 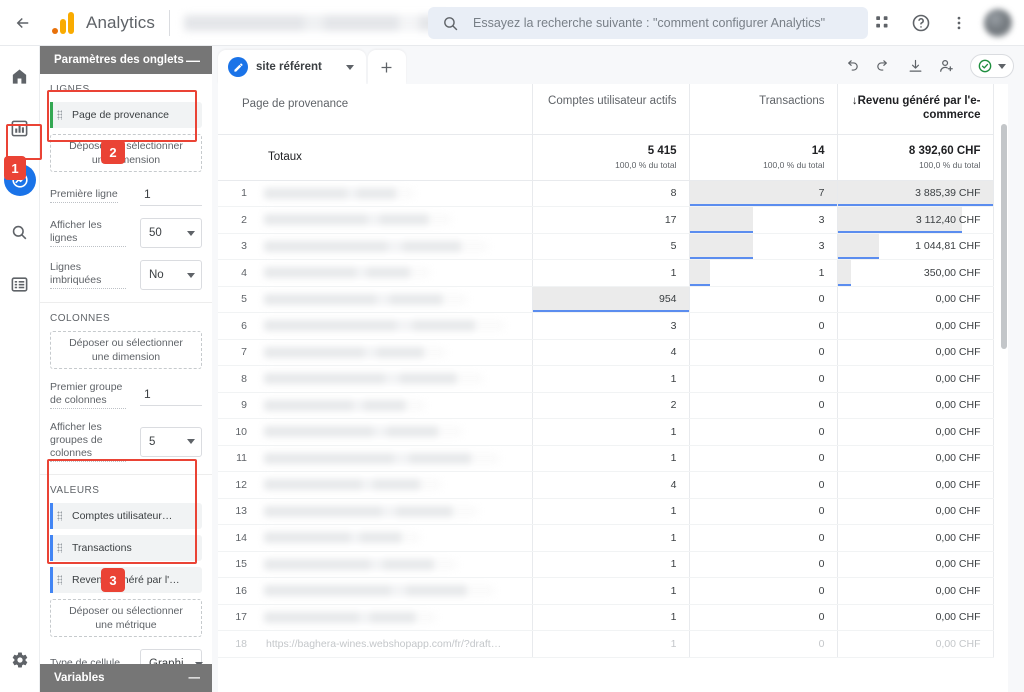 What do you see at coordinates (171, 275) in the screenshot?
I see `nested-rows-select: No` at bounding box center [171, 275].